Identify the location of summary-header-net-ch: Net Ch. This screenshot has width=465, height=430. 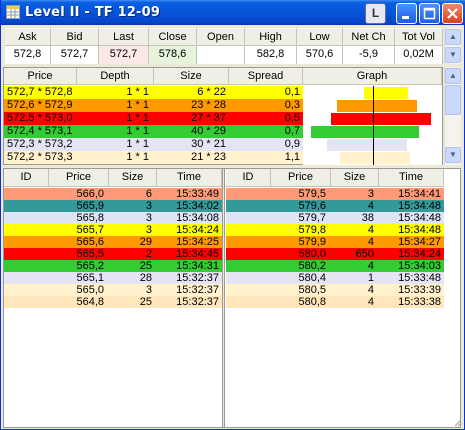
(369, 37).